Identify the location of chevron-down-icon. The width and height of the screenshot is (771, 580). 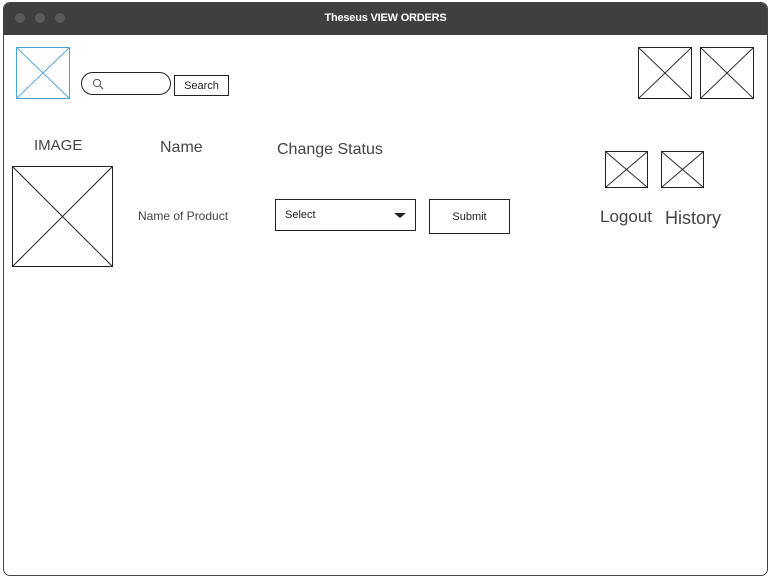
(400, 215).